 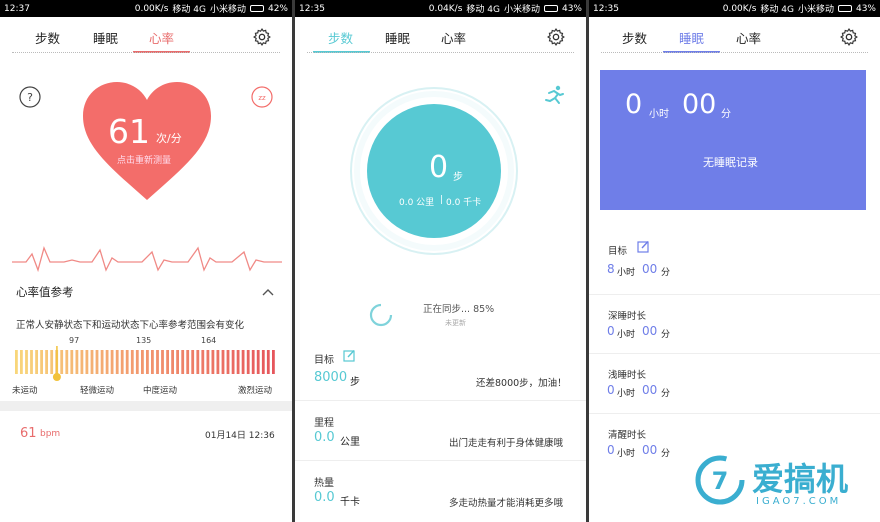 I want to click on remeasure-hint: 点击重新测量, so click(x=144, y=159).